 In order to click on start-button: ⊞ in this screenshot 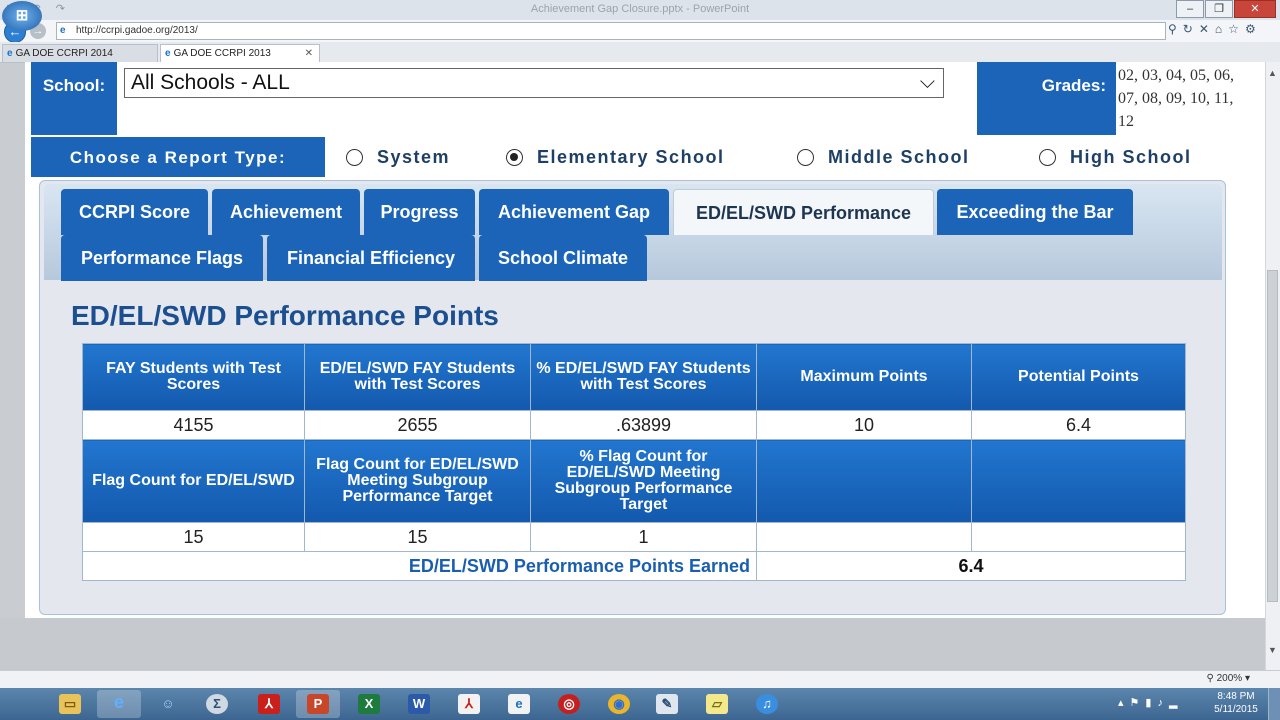, I will do `click(22, 16)`.